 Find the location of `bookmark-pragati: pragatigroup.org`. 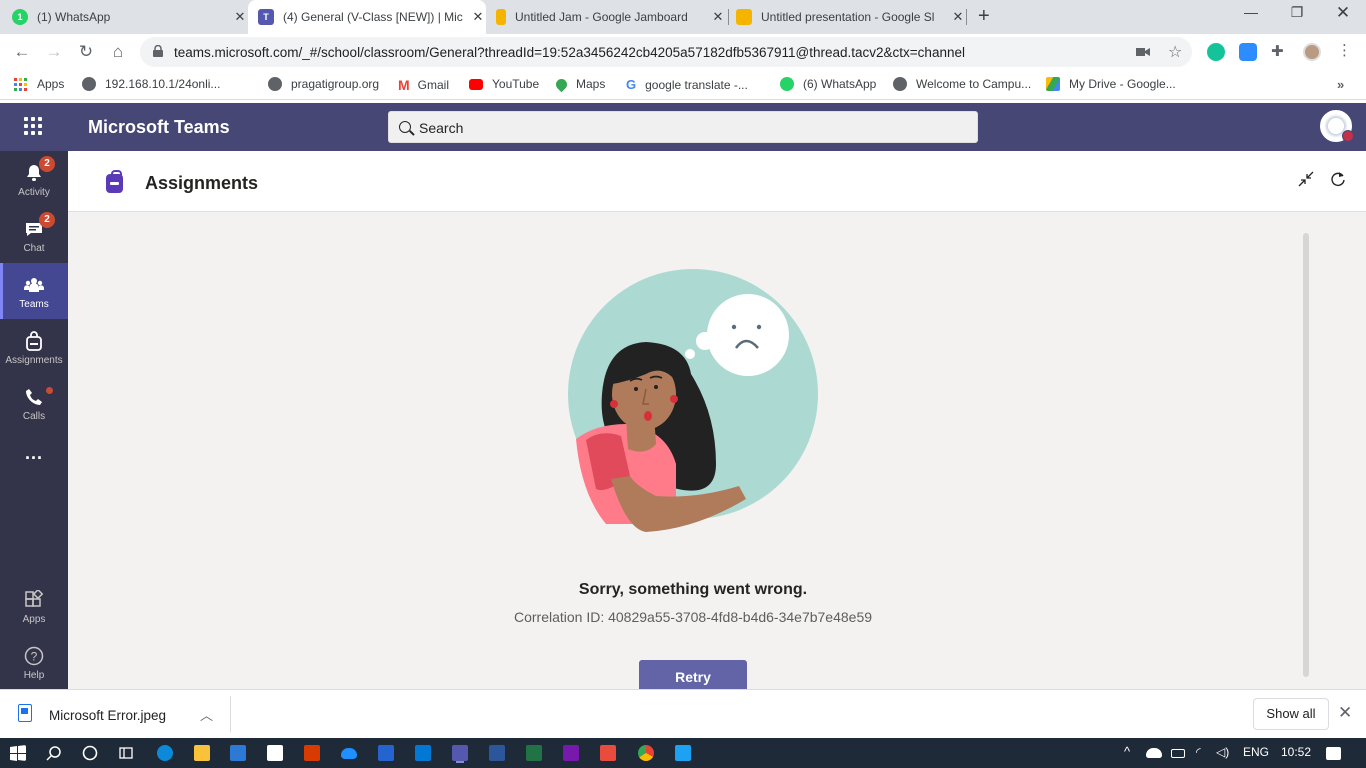

bookmark-pragati: pragatigroup.org is located at coordinates (323, 84).